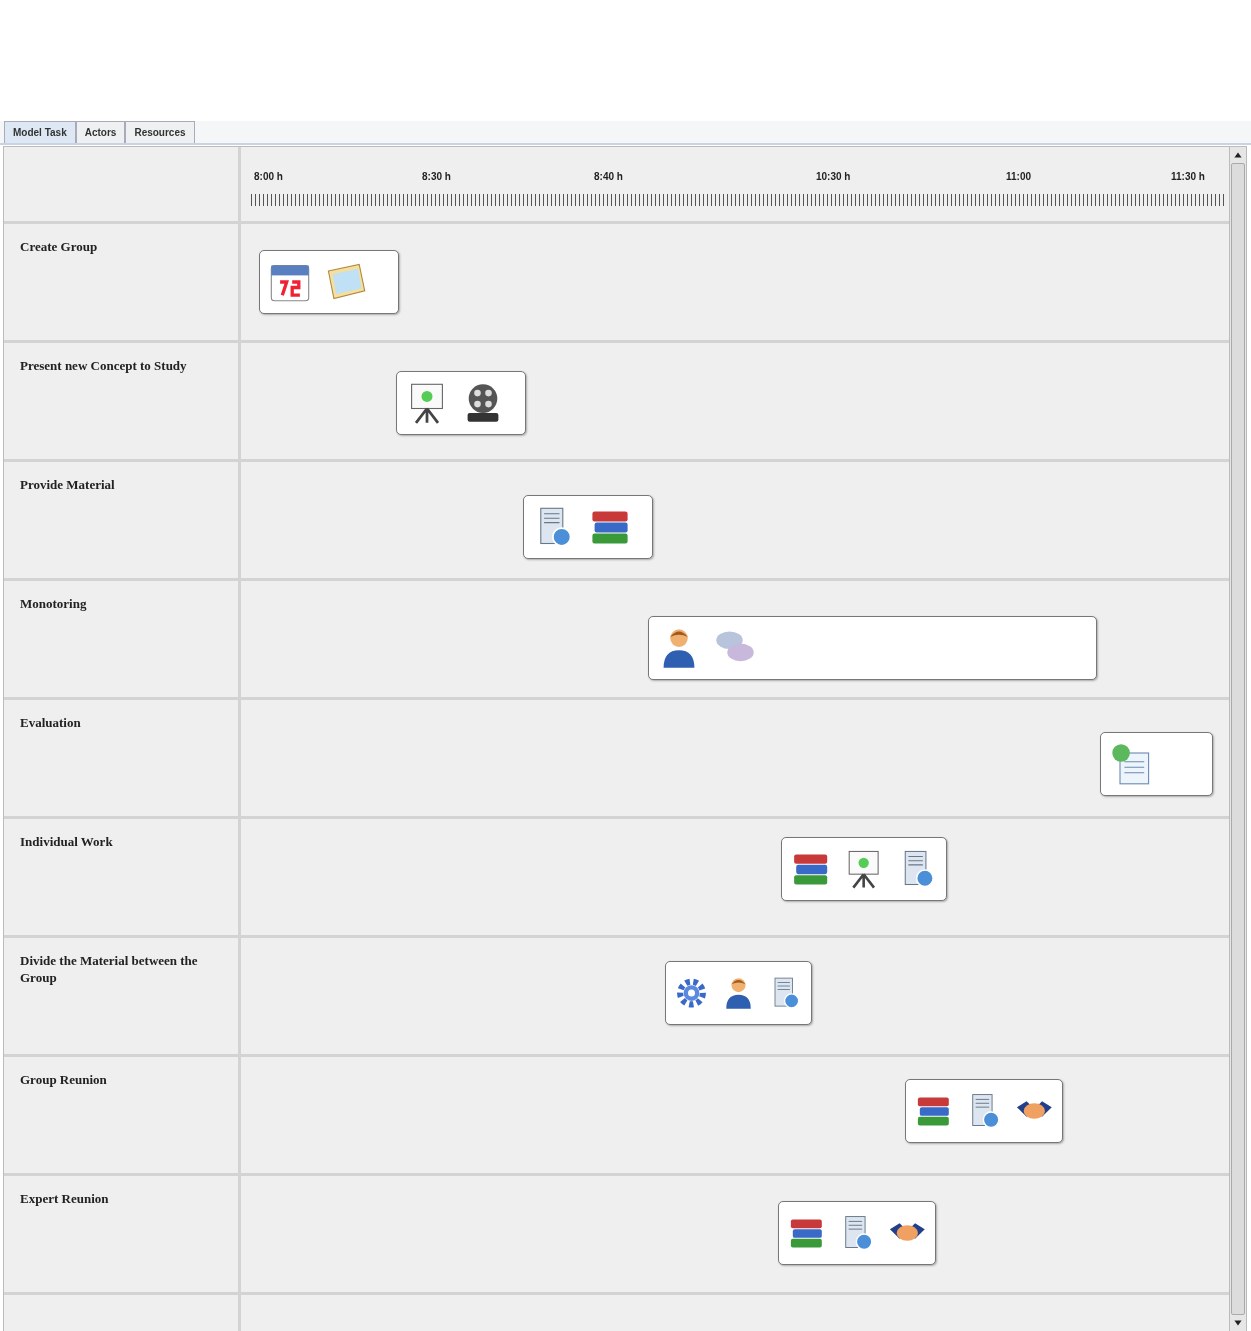 This screenshot has height=1331, width=1251. Describe the element at coordinates (59, 246) in the screenshot. I see `task-name: Create Group` at that location.